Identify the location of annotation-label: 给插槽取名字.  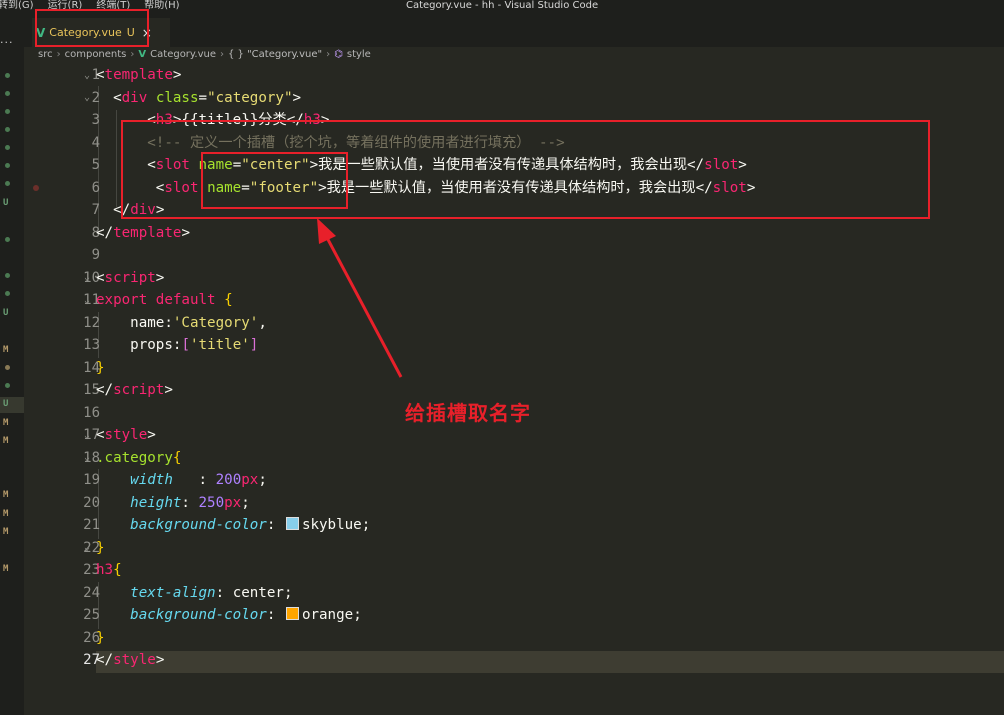
(468, 413).